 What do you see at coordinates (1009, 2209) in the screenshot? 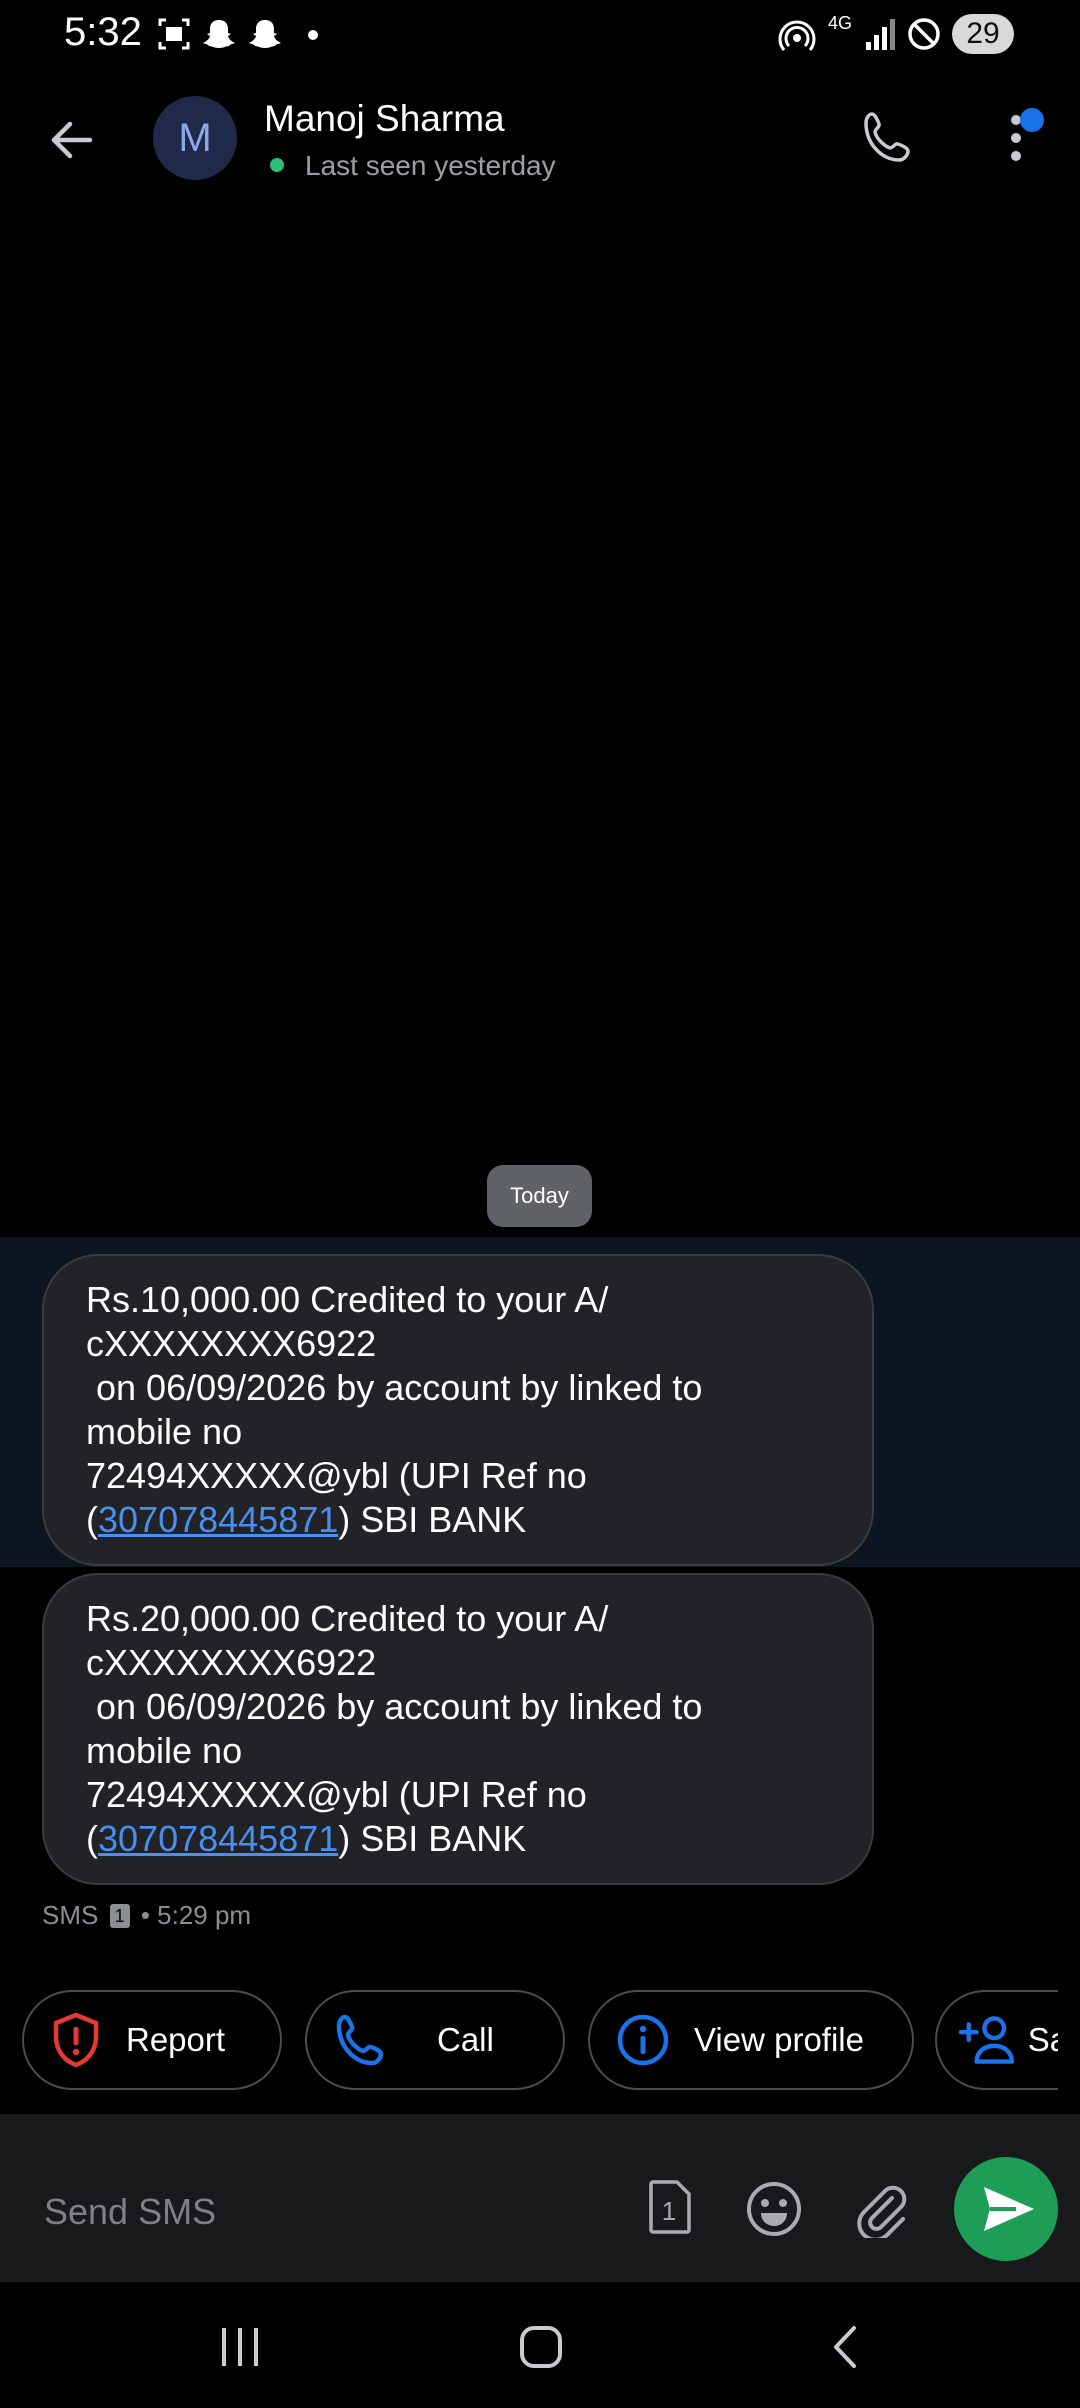
I see `send-icon` at bounding box center [1009, 2209].